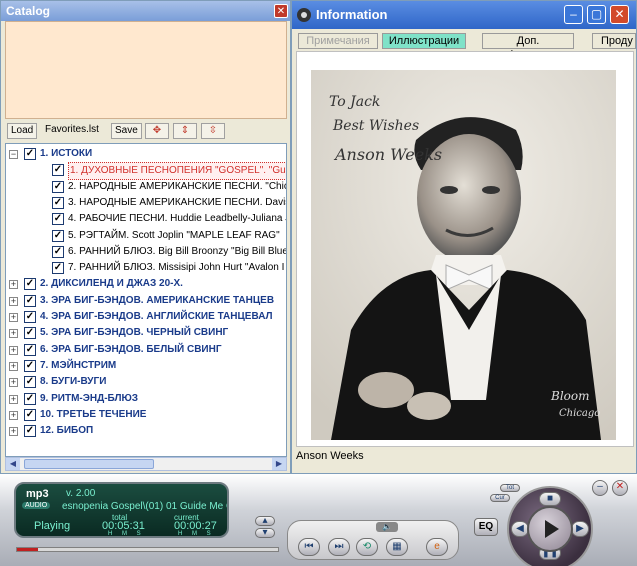 Image resolution: width=637 pixels, height=566 pixels. Describe the element at coordinates (13, 154) in the screenshot. I see `collapse-icon: −` at that location.